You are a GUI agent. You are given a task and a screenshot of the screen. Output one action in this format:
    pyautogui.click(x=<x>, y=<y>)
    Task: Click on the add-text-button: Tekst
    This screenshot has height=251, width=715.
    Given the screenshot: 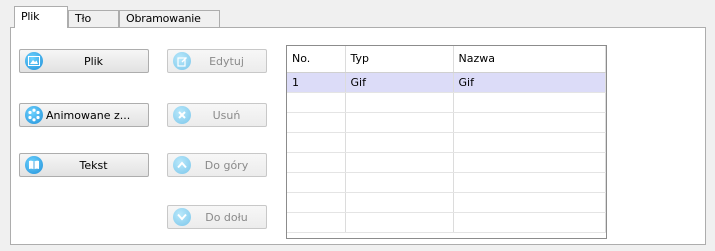 What is the action you would take?
    pyautogui.click(x=84, y=165)
    